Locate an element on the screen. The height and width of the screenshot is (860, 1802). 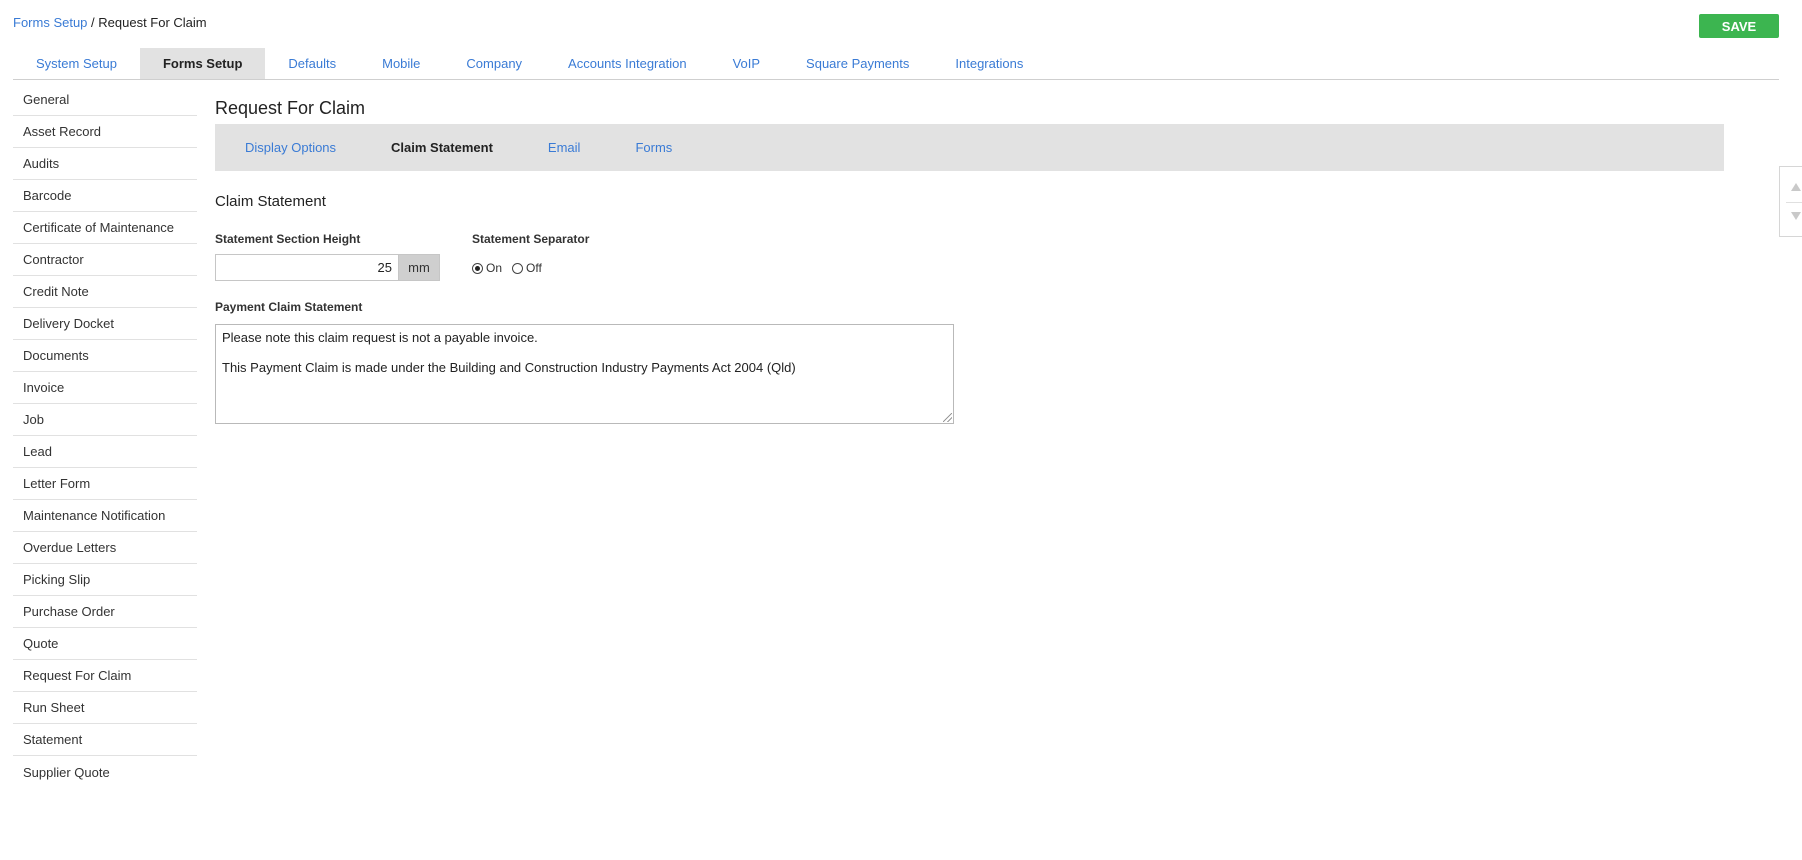
sidebar-item-contractor: Contractor is located at coordinates (105, 260).